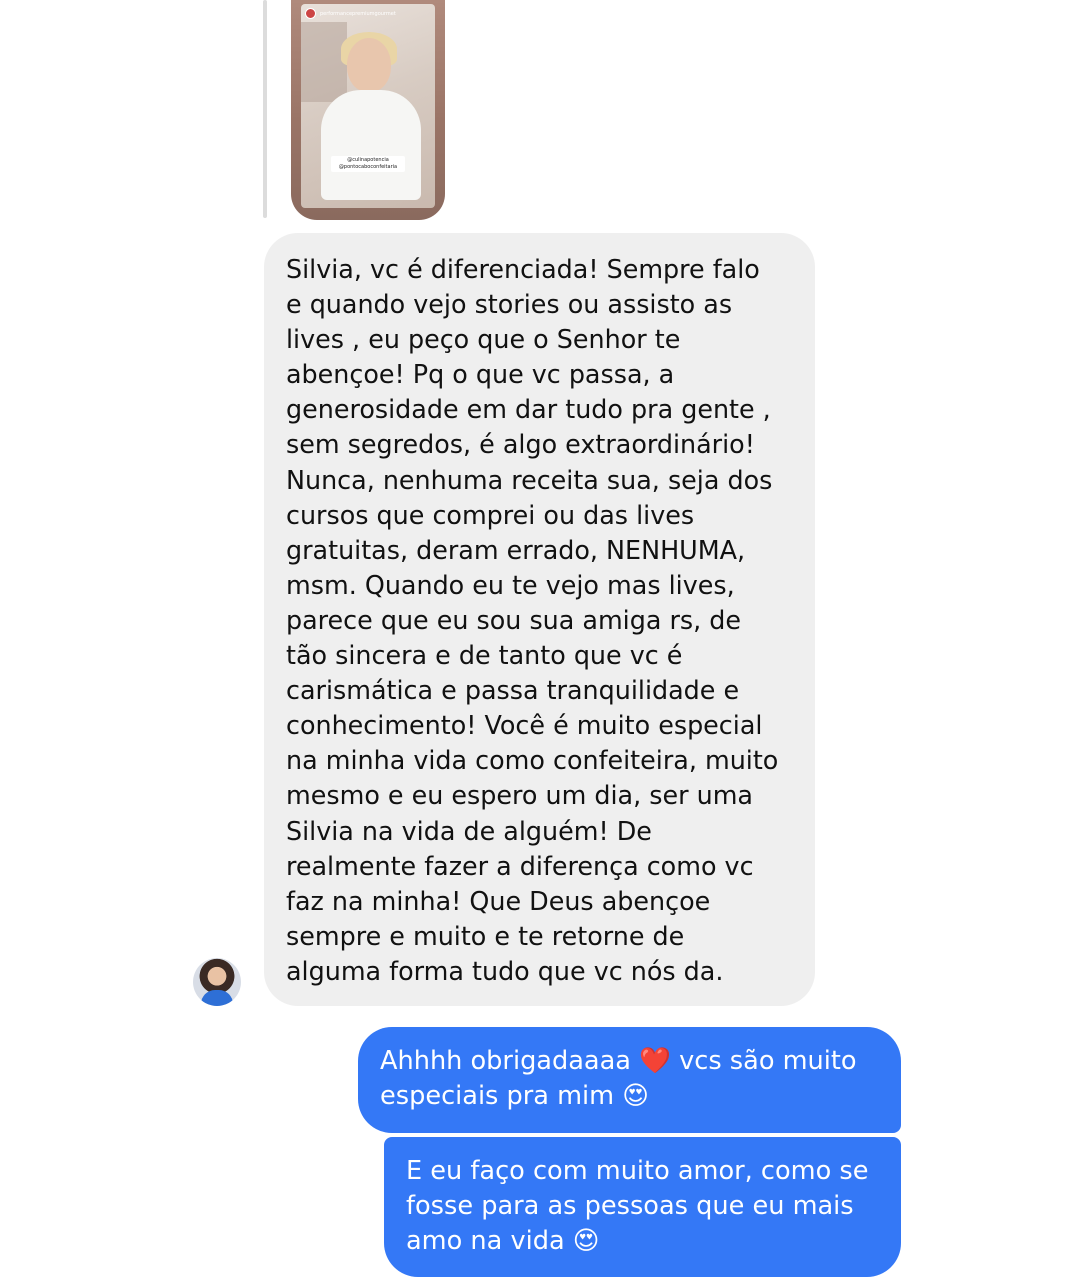 The image size is (1080, 1280). I want to click on sent-message-line: amo na vida 😍, so click(503, 1241).